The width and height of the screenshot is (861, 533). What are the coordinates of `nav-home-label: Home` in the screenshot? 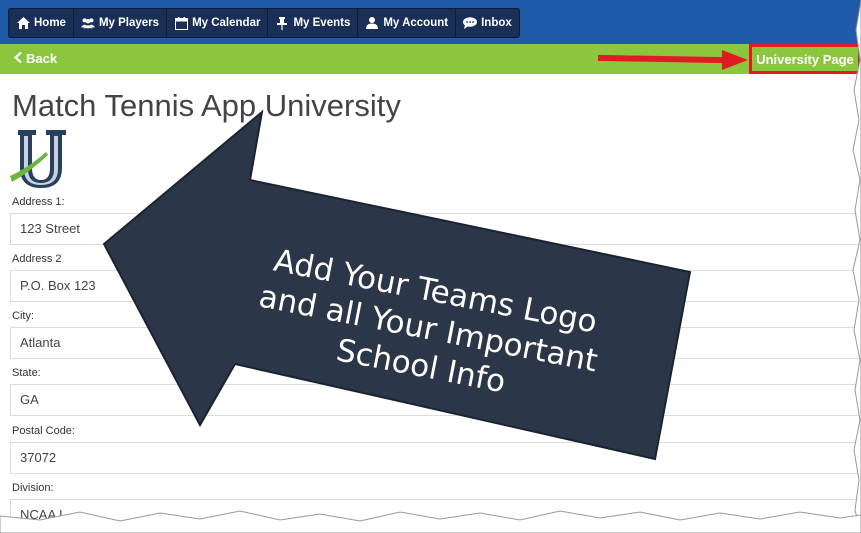 It's located at (50, 23).